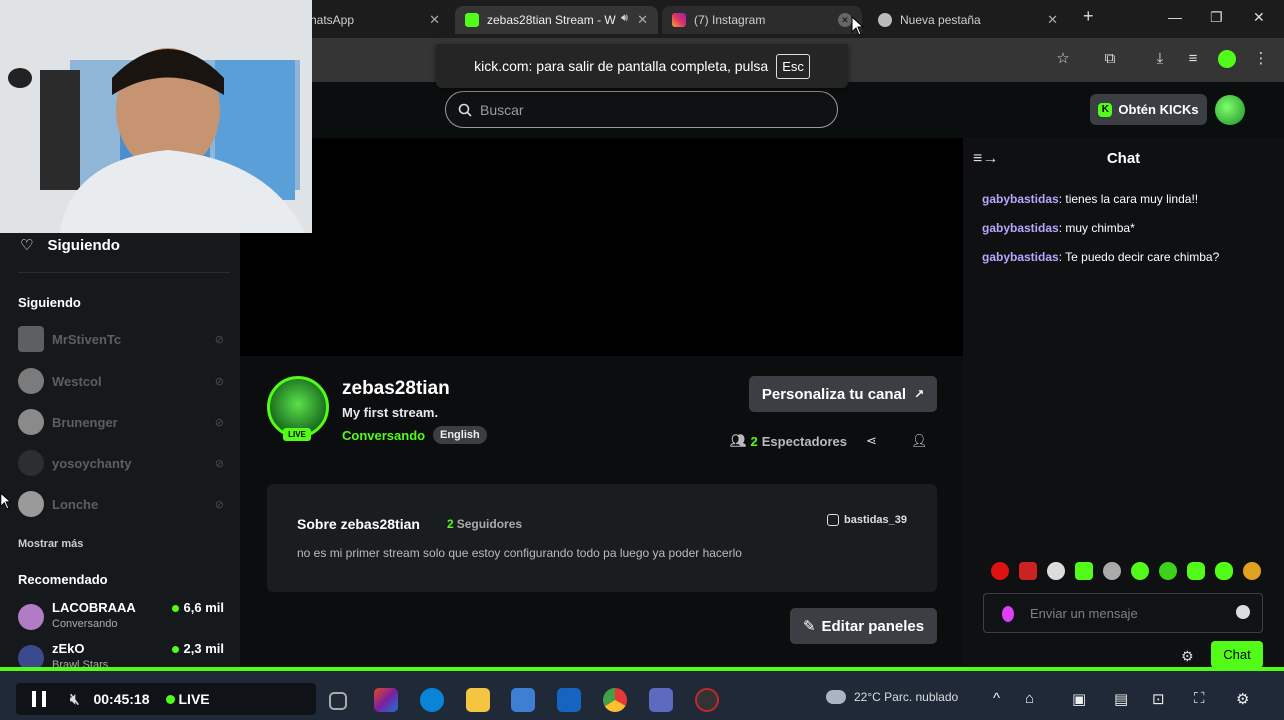 This screenshot has height=720, width=1284. What do you see at coordinates (121, 699) in the screenshot?
I see `recording-timer: 00:45:18` at bounding box center [121, 699].